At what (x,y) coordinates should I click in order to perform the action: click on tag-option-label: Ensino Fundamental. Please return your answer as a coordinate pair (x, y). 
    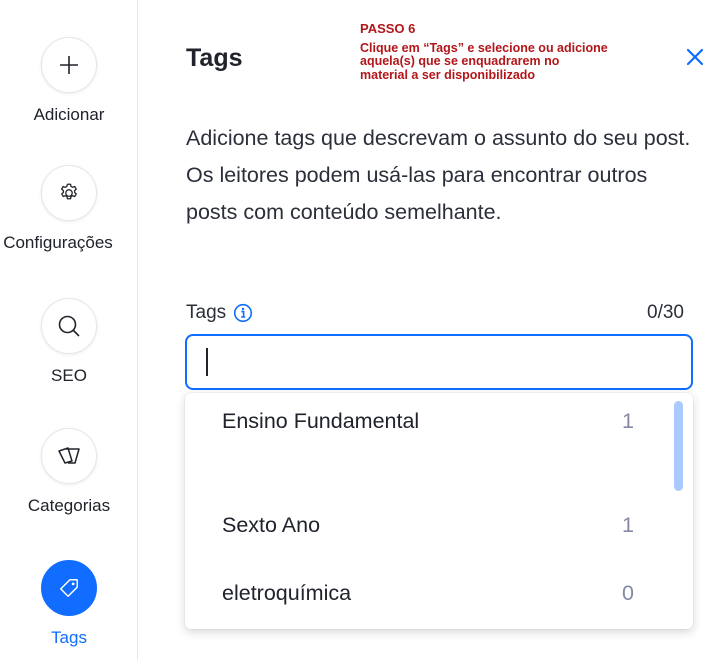
    Looking at the image, I should click on (321, 421).